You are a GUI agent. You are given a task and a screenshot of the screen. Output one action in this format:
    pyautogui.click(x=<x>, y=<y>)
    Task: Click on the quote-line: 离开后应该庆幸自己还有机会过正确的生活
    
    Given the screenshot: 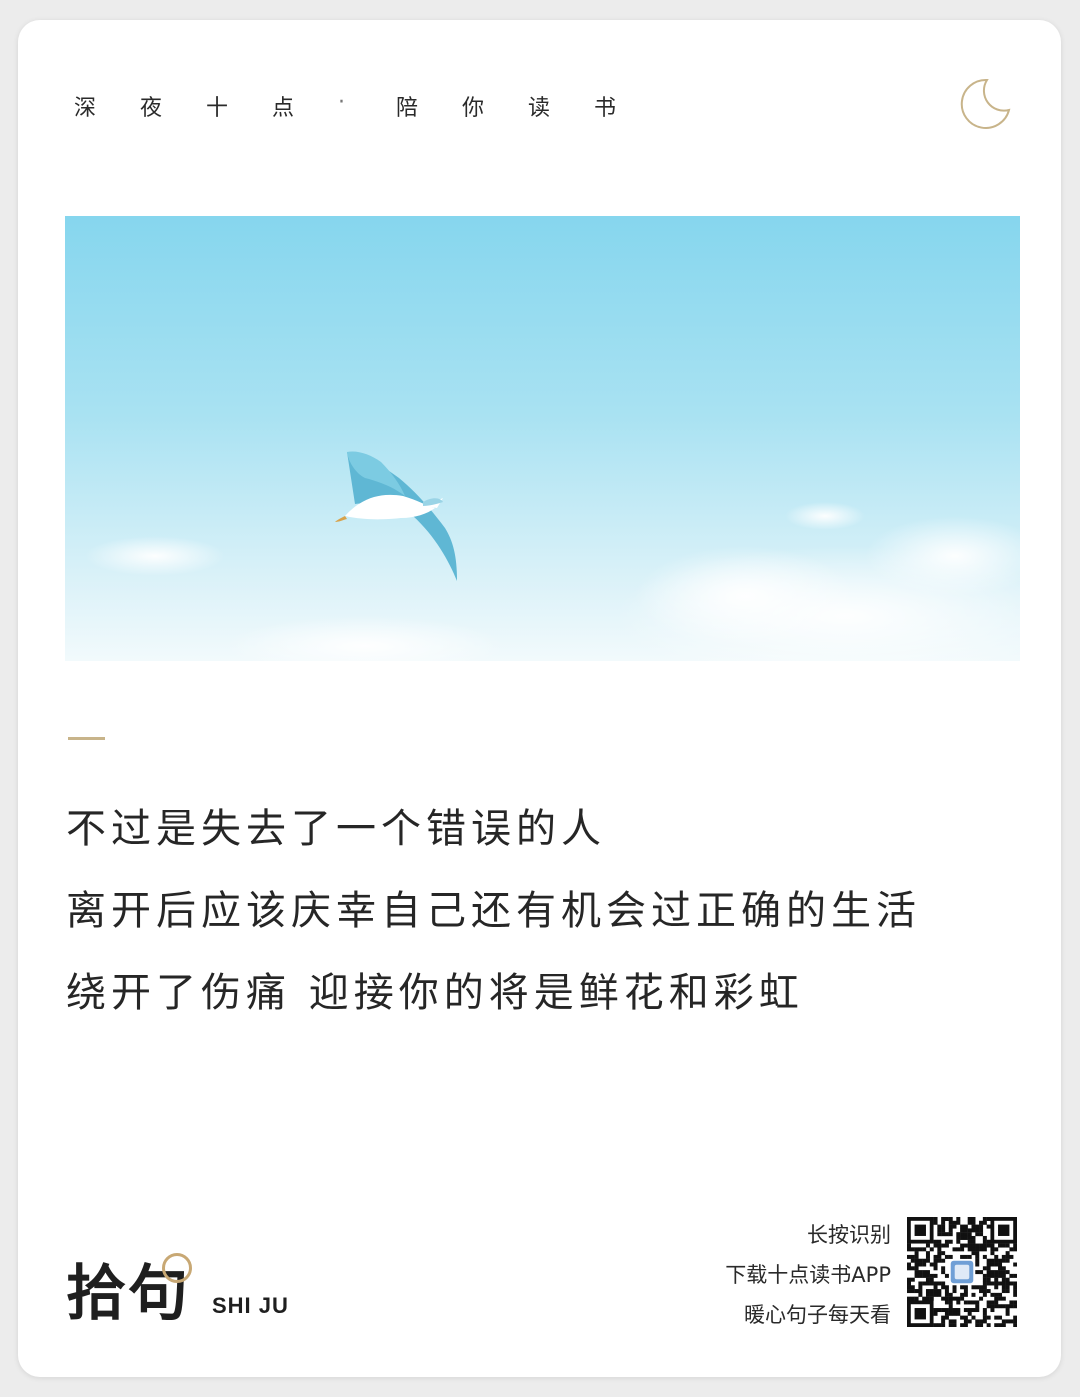 What is the action you would take?
    pyautogui.click(x=493, y=911)
    